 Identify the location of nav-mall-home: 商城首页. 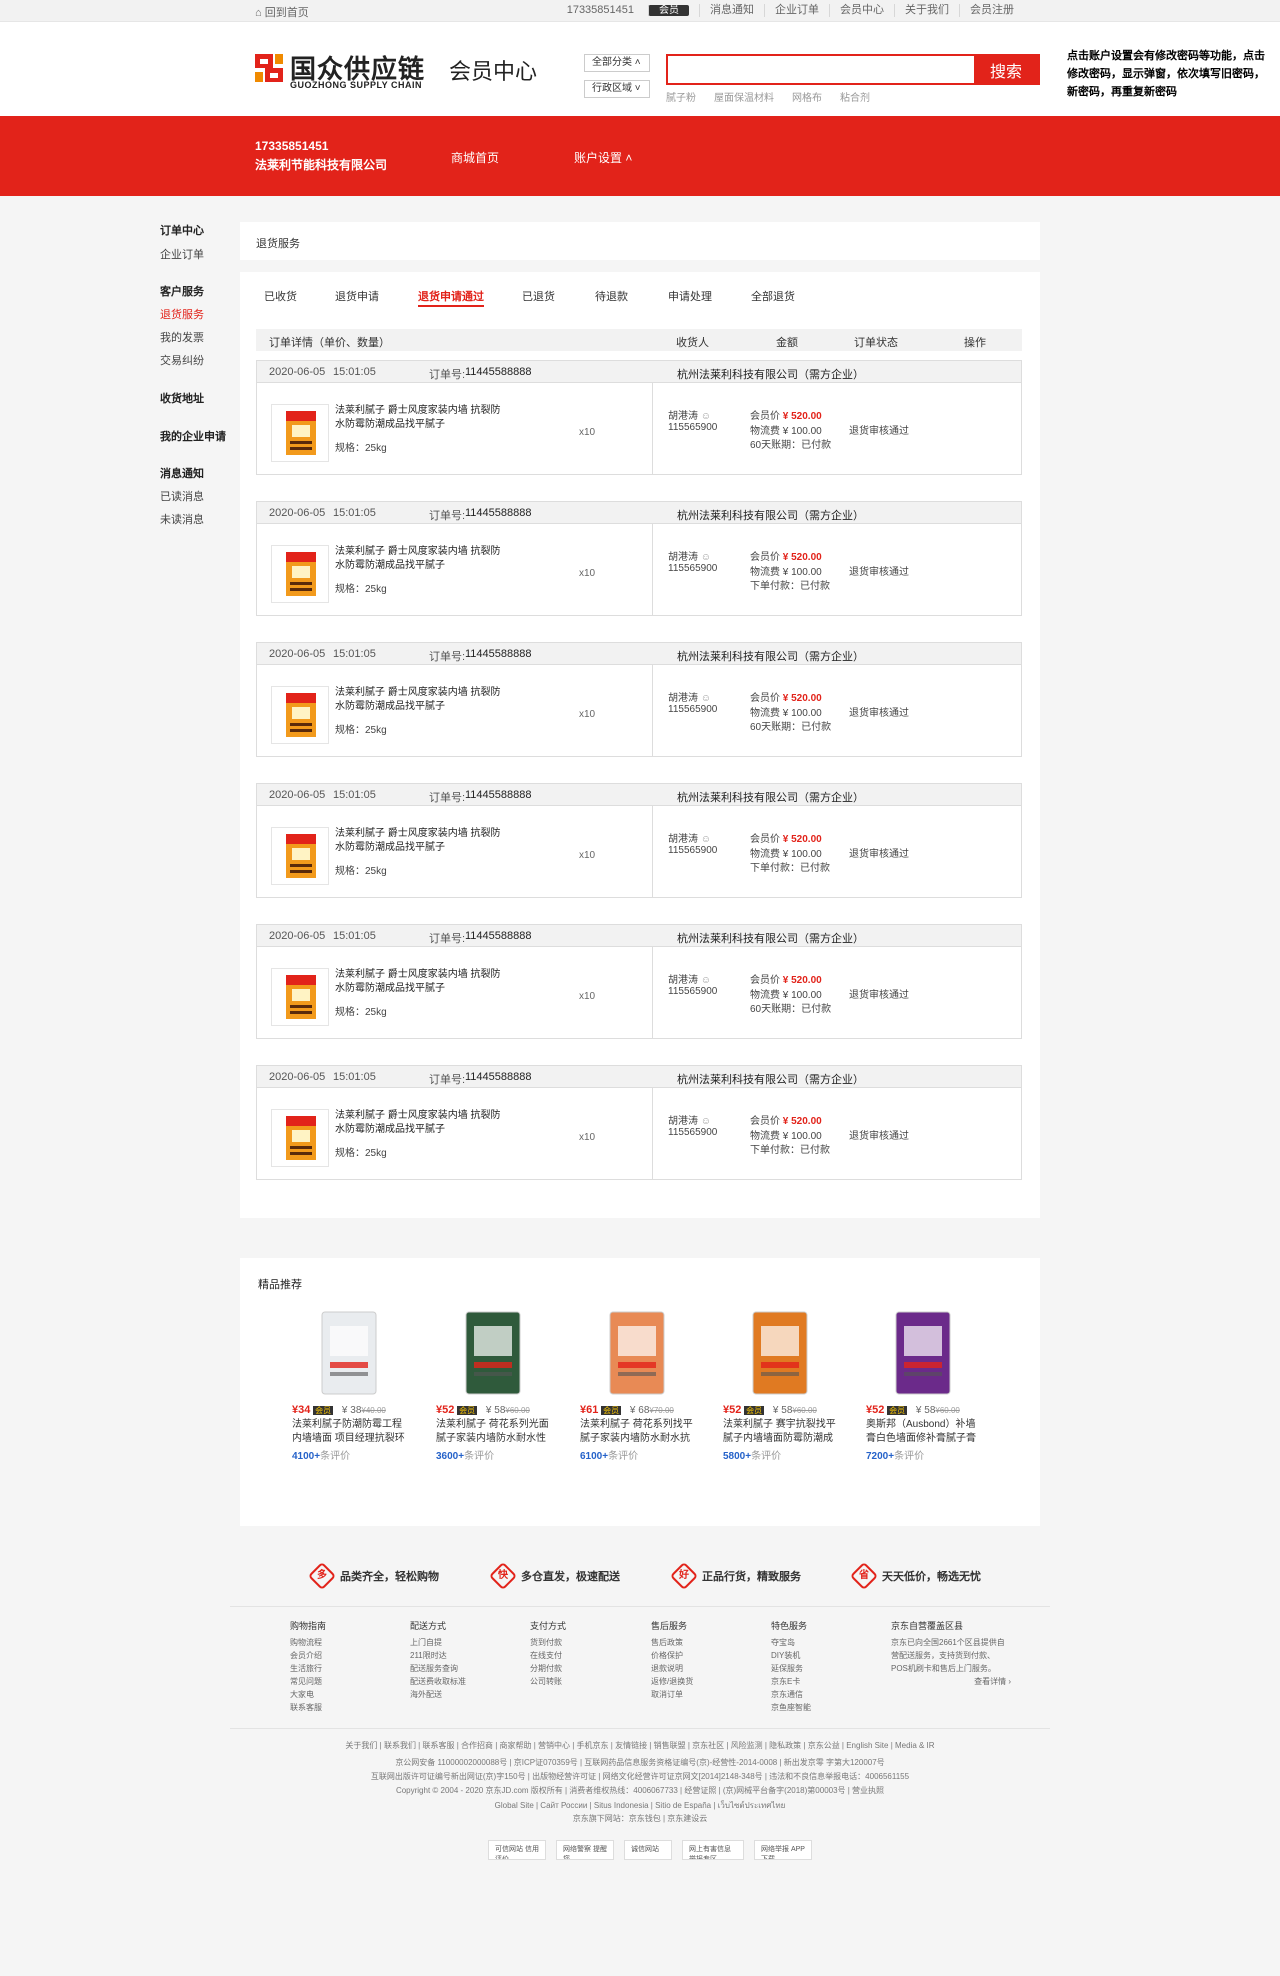
(475, 157).